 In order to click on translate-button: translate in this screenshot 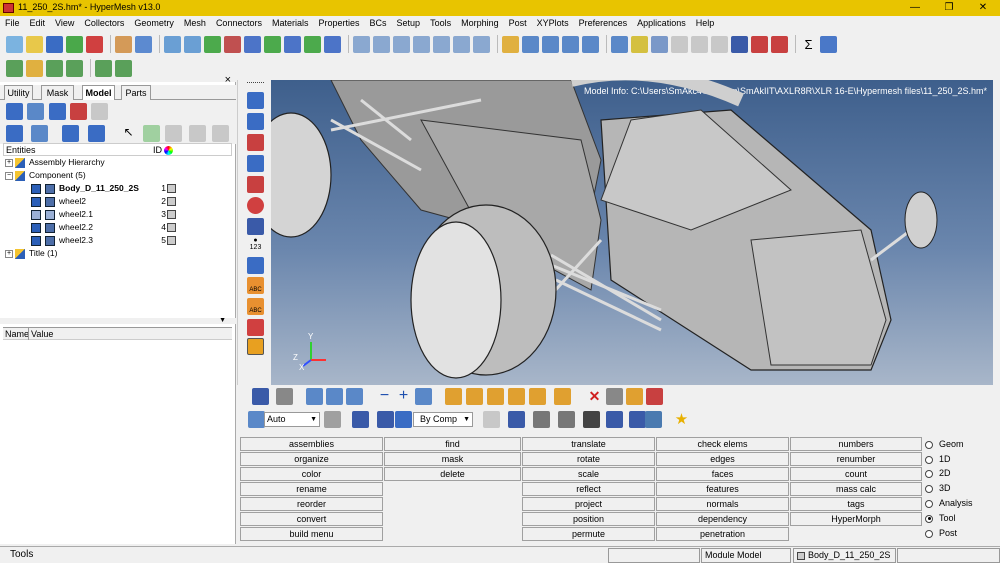, I will do `click(588, 444)`.